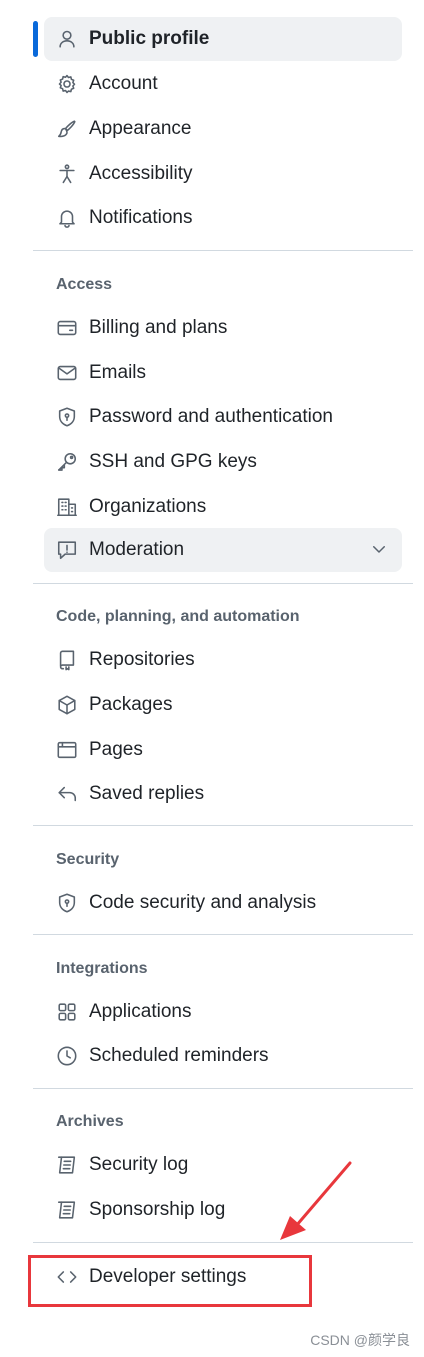 The image size is (424, 1357). What do you see at coordinates (223, 218) in the screenshot?
I see `sidebar-item-notifications: Notifications` at bounding box center [223, 218].